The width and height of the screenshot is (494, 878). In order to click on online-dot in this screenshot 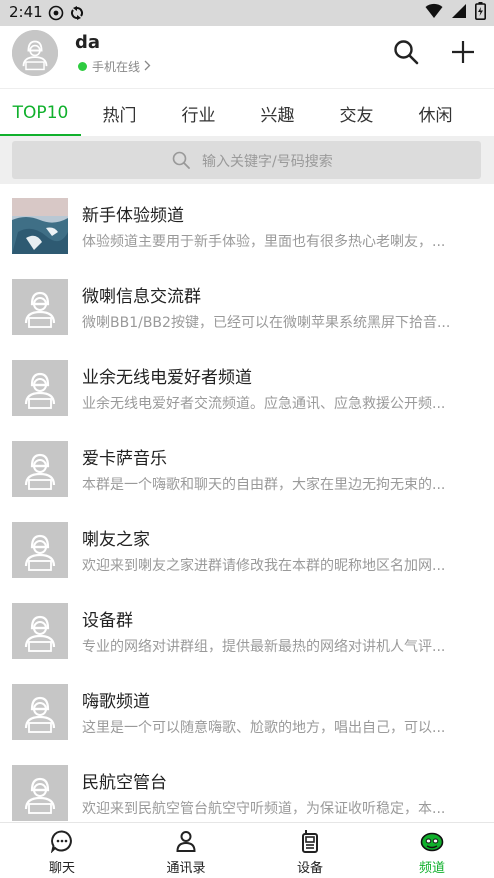, I will do `click(82, 66)`.